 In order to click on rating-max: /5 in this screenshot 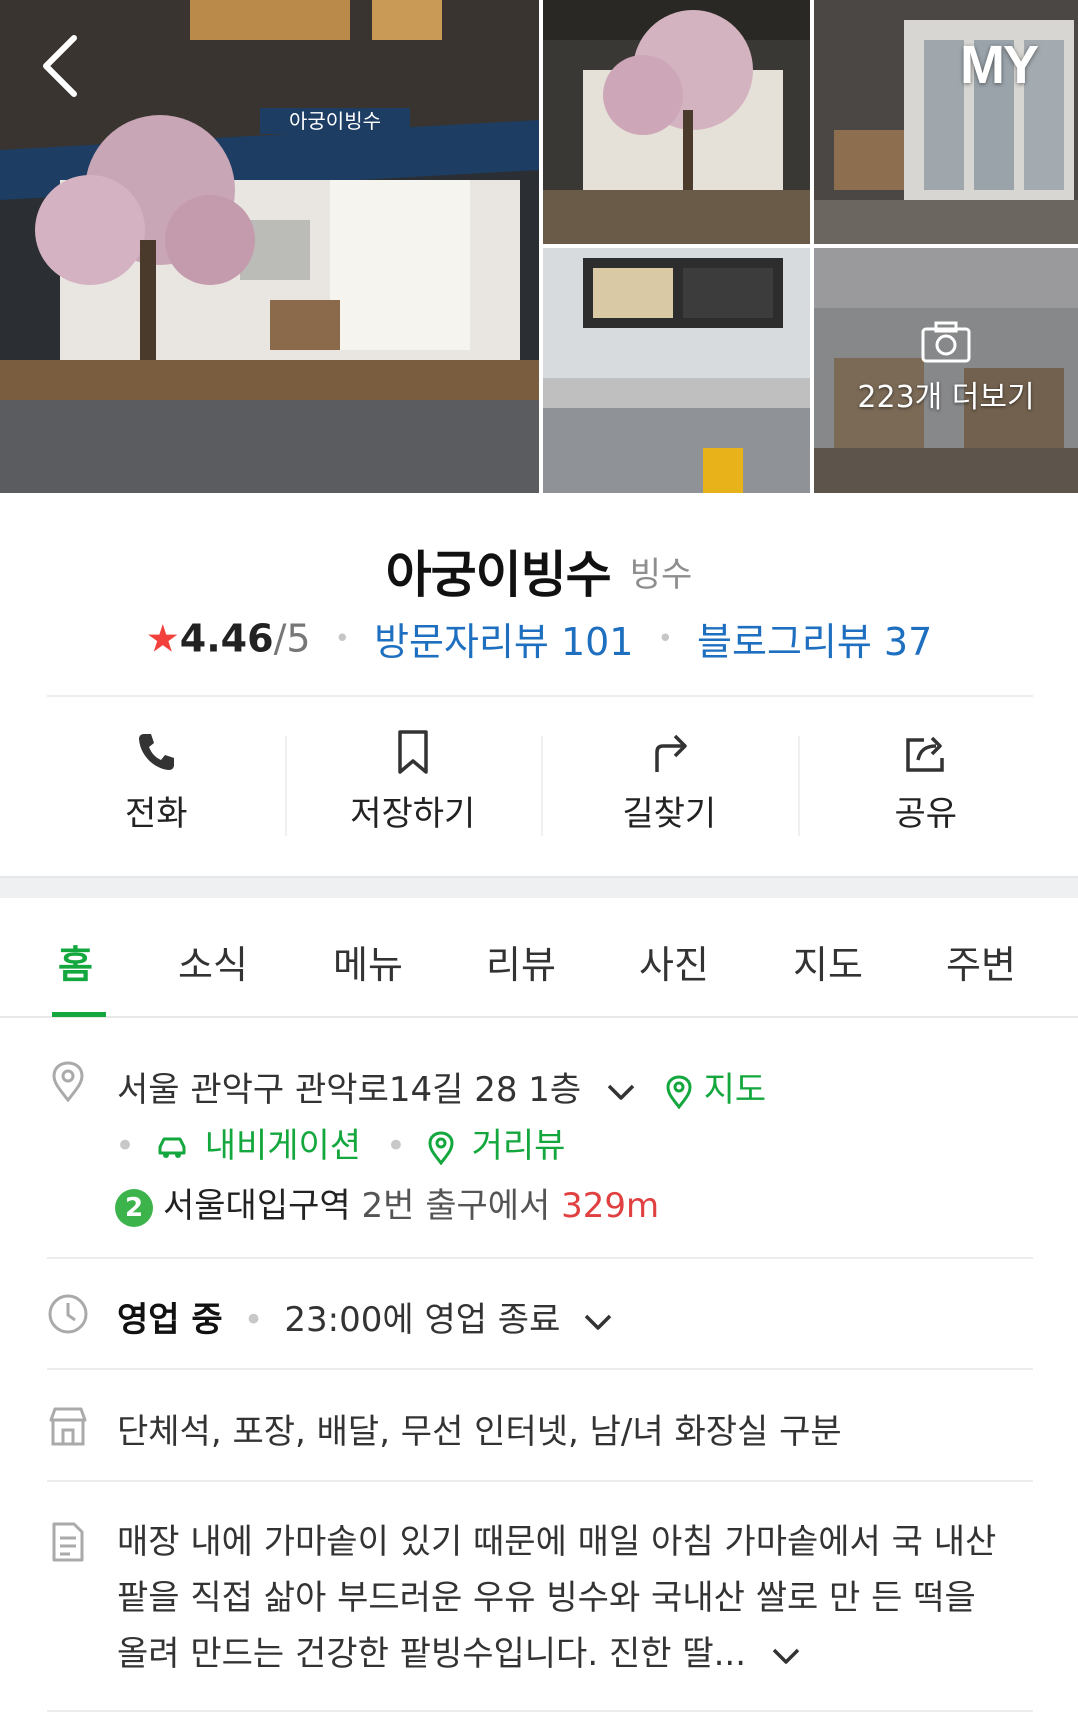, I will do `click(292, 638)`.